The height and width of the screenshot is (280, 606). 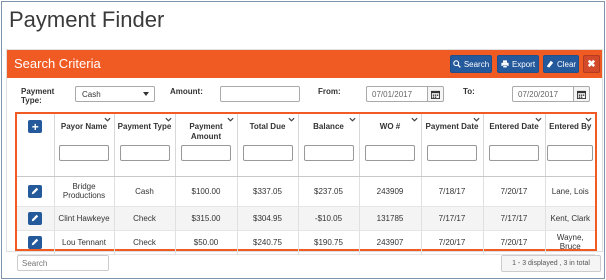 What do you see at coordinates (390, 153) in the screenshot?
I see `filter-input-wo-number` at bounding box center [390, 153].